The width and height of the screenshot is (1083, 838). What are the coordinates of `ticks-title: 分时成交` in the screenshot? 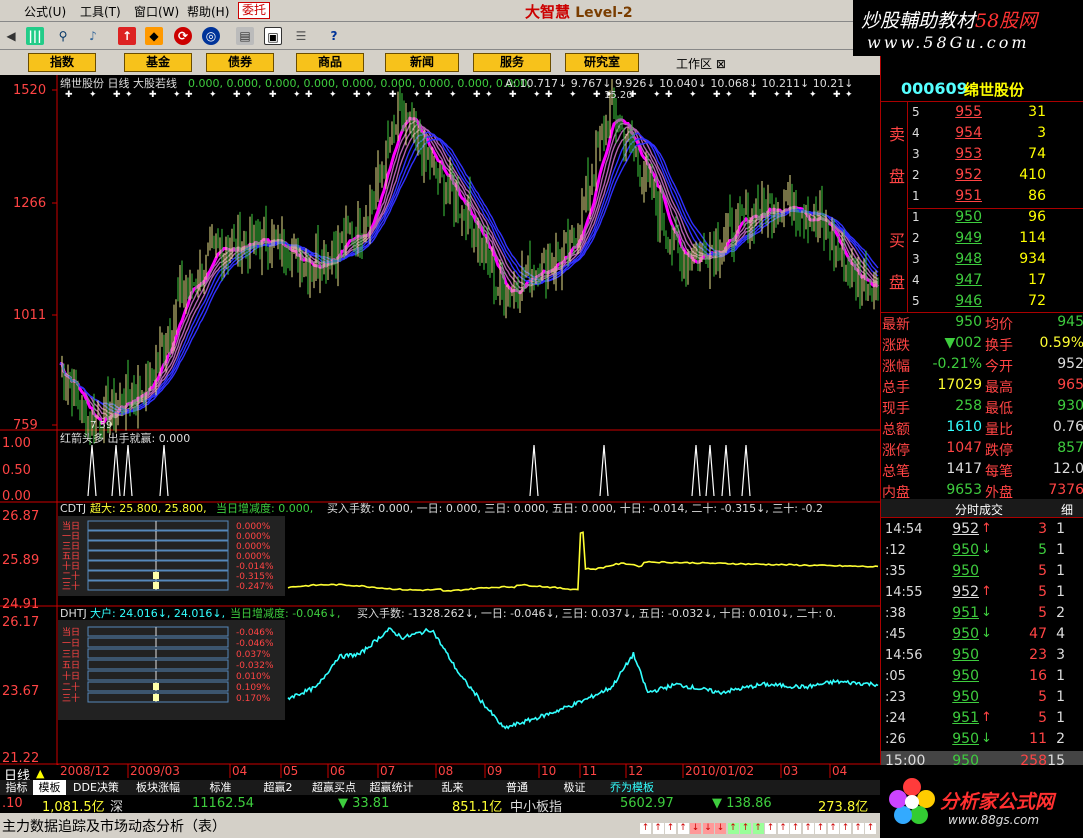 It's located at (979, 509).